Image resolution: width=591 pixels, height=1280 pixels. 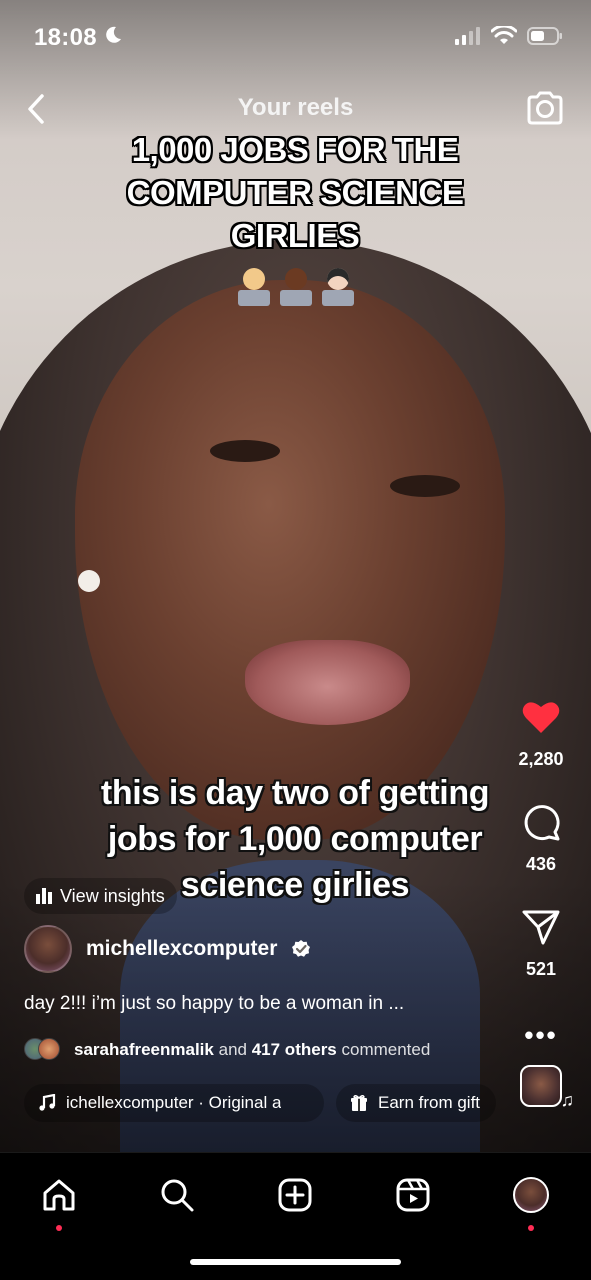 What do you see at coordinates (301, 948) in the screenshot?
I see `verified-badge-icon` at bounding box center [301, 948].